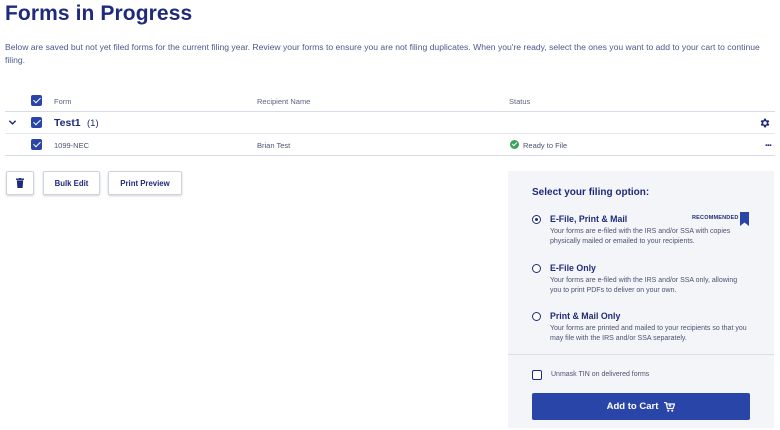  I want to click on delete-button, so click(20, 183).